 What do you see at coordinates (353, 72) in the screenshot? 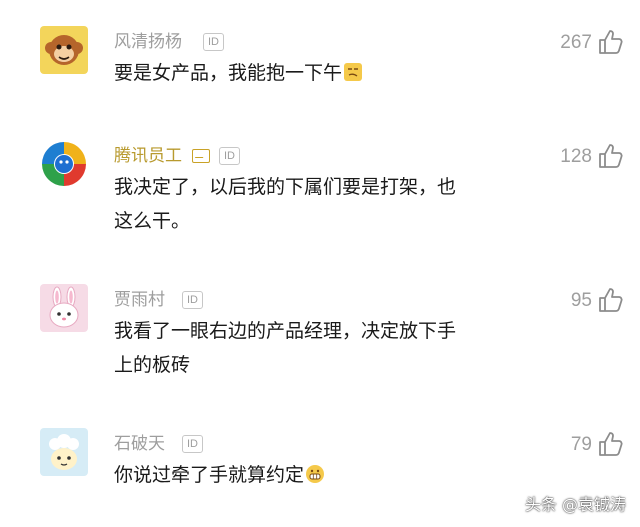
I see `smug-face-emoji` at bounding box center [353, 72].